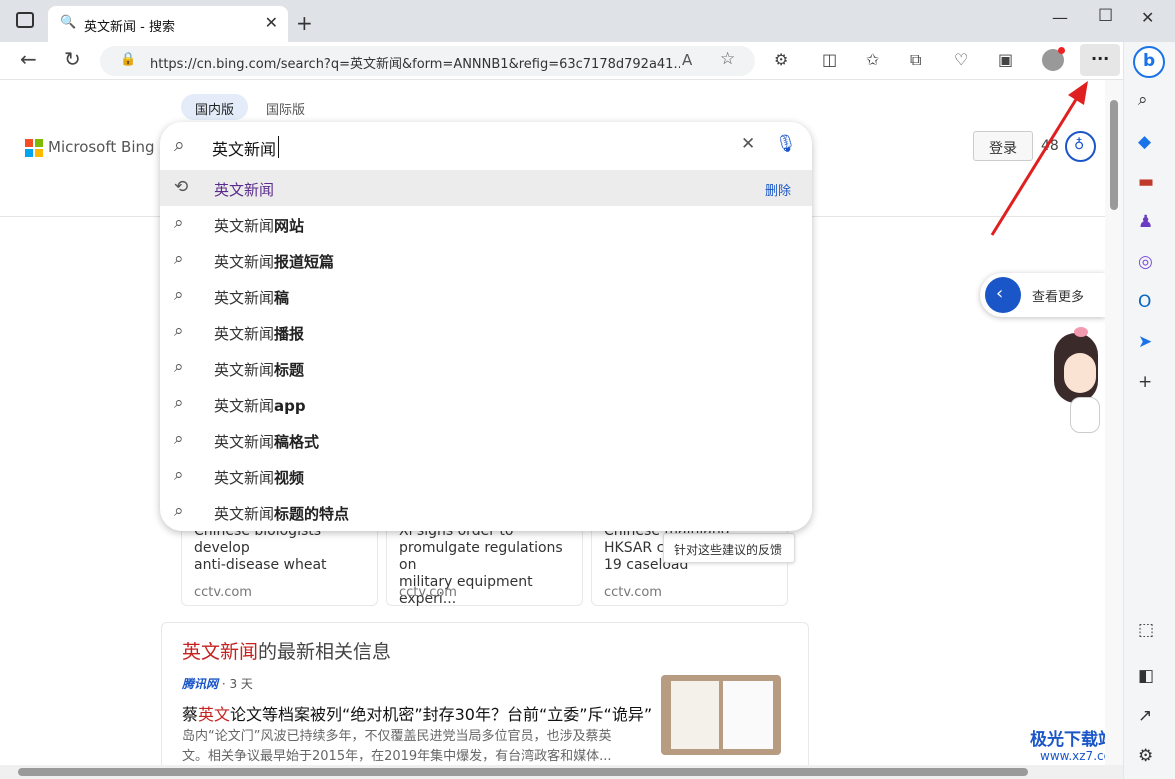  What do you see at coordinates (778, 189) in the screenshot?
I see `delete-history-button: 删除` at bounding box center [778, 189].